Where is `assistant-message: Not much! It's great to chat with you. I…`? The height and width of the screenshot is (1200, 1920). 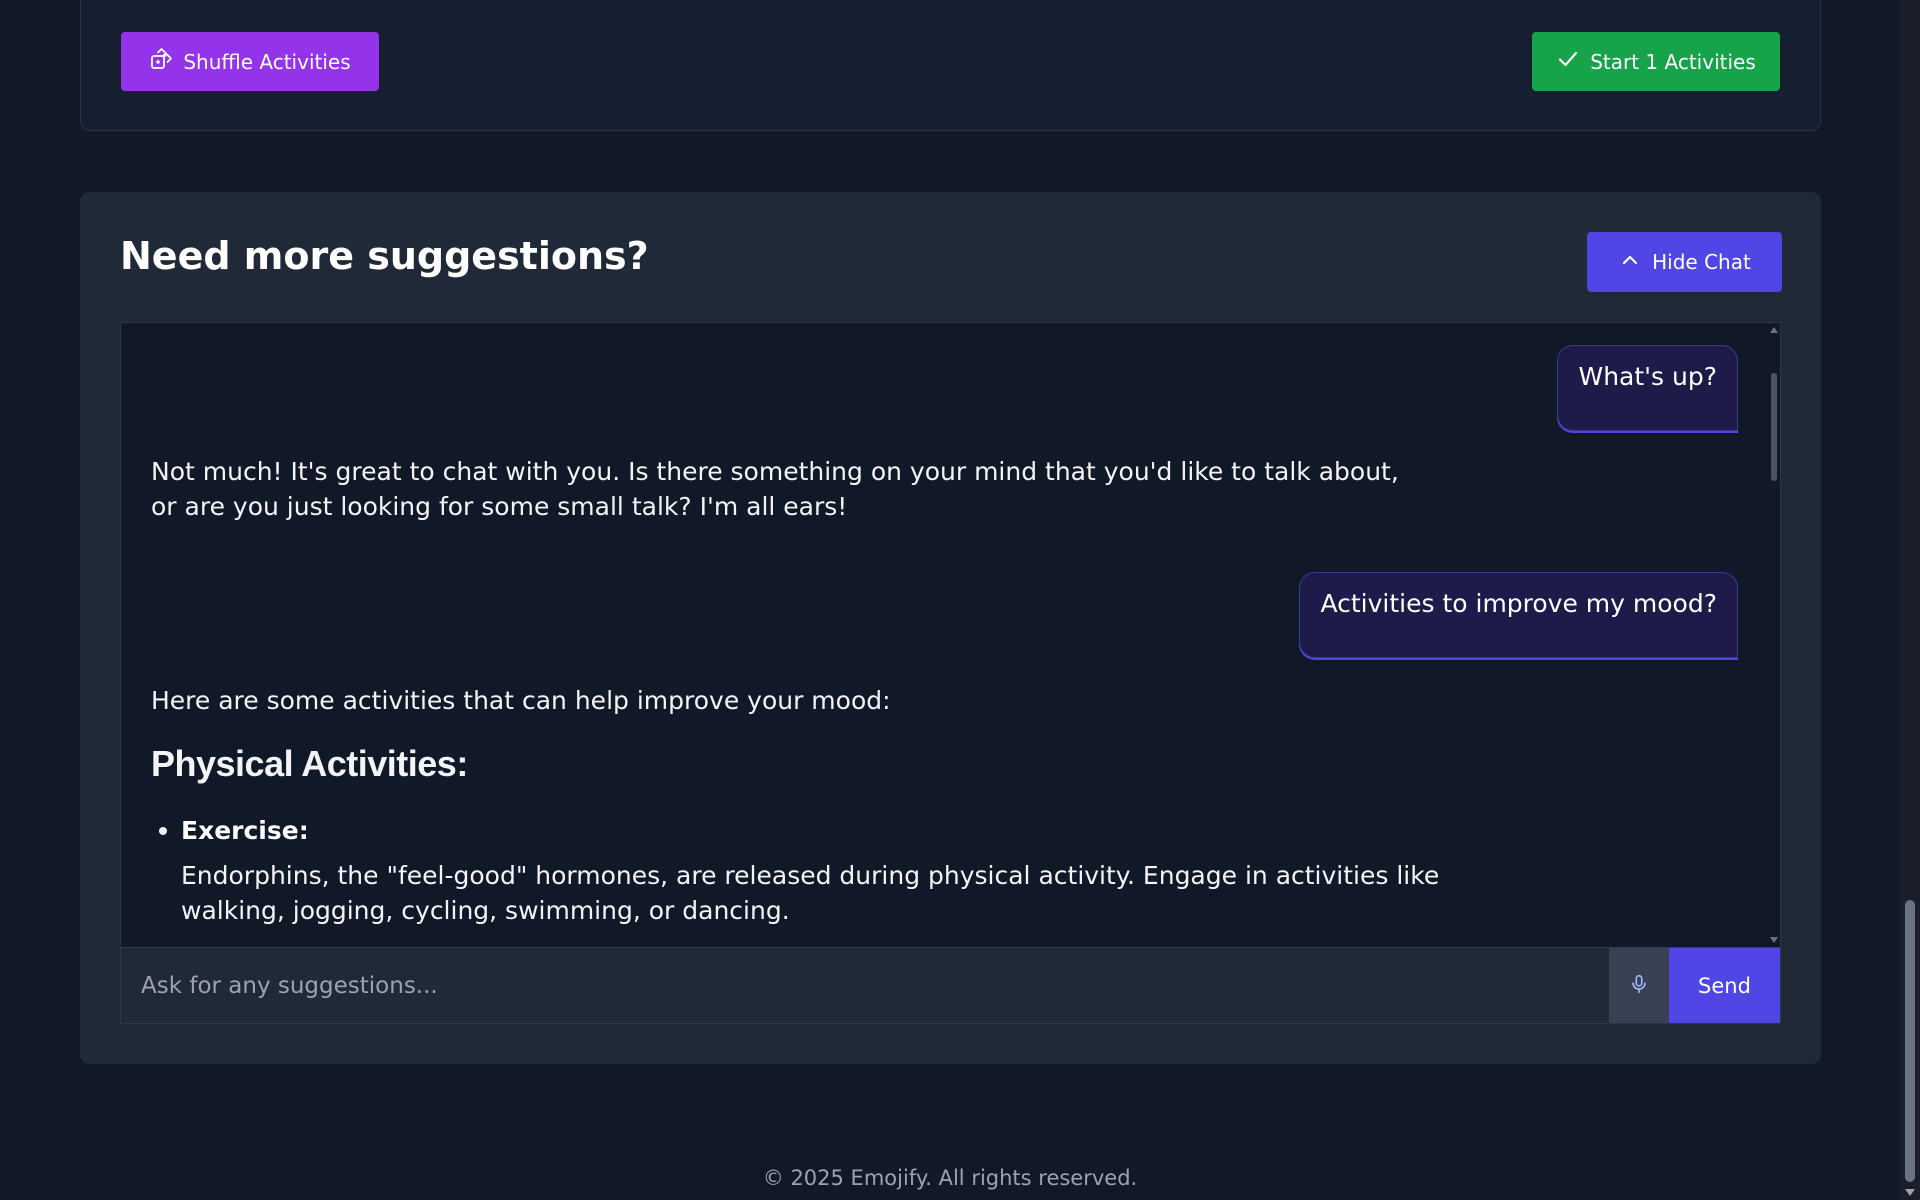 assistant-message: Not much! It's great to chat with you. I… is located at coordinates (775, 489).